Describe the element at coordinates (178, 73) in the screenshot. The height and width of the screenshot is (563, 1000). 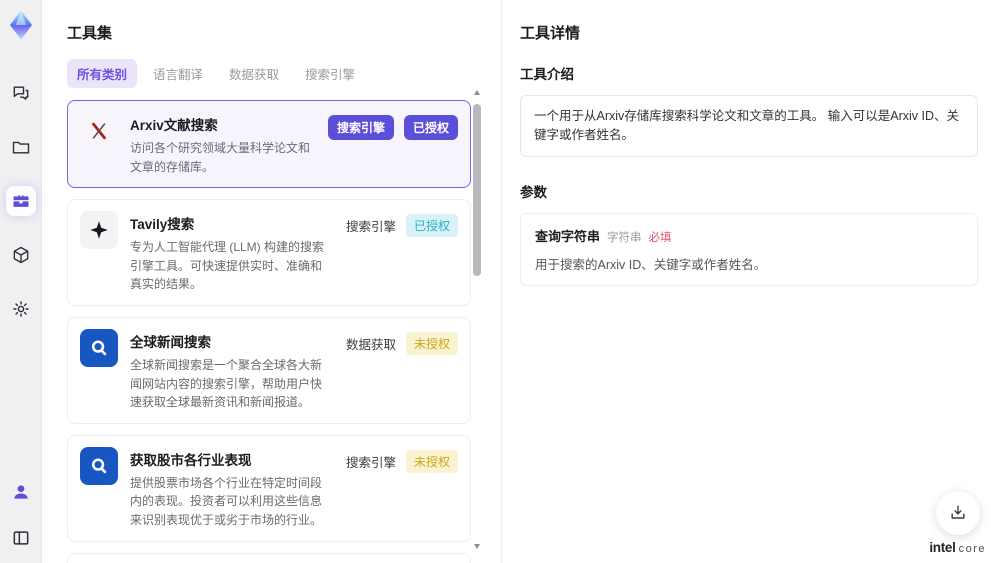
I see `category-tab: 语言翻译` at that location.